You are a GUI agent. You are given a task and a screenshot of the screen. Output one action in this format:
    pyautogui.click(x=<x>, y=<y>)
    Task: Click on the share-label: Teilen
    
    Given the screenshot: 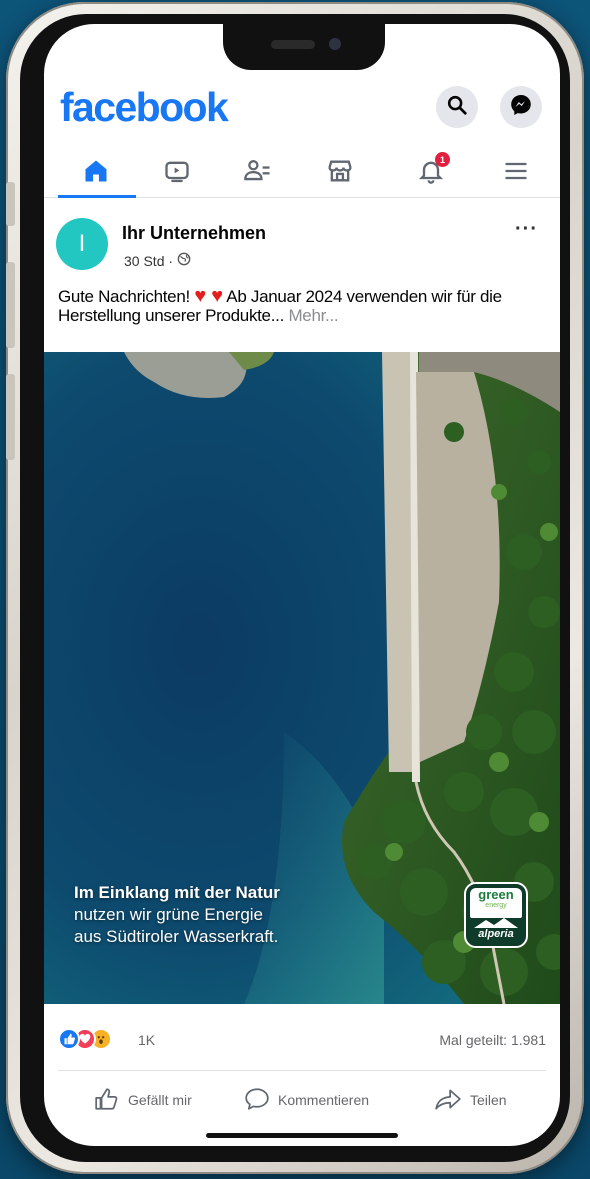 What is the action you would take?
    pyautogui.click(x=488, y=1100)
    